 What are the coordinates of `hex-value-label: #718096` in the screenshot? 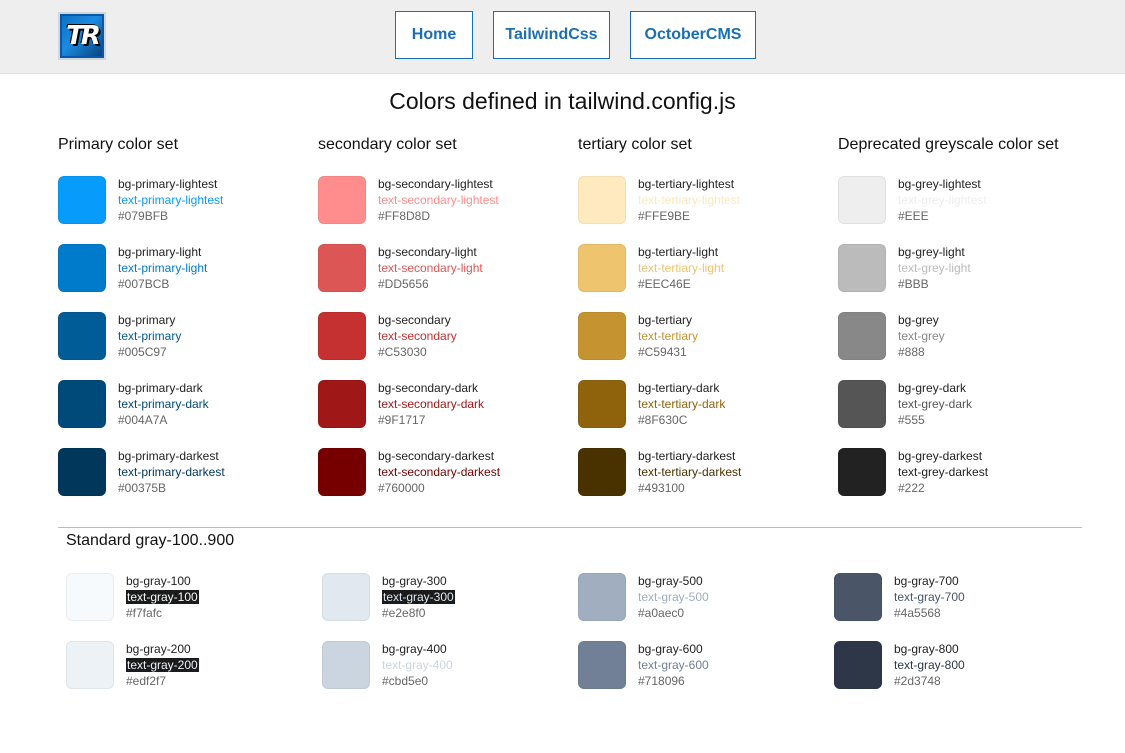 It's located at (661, 681).